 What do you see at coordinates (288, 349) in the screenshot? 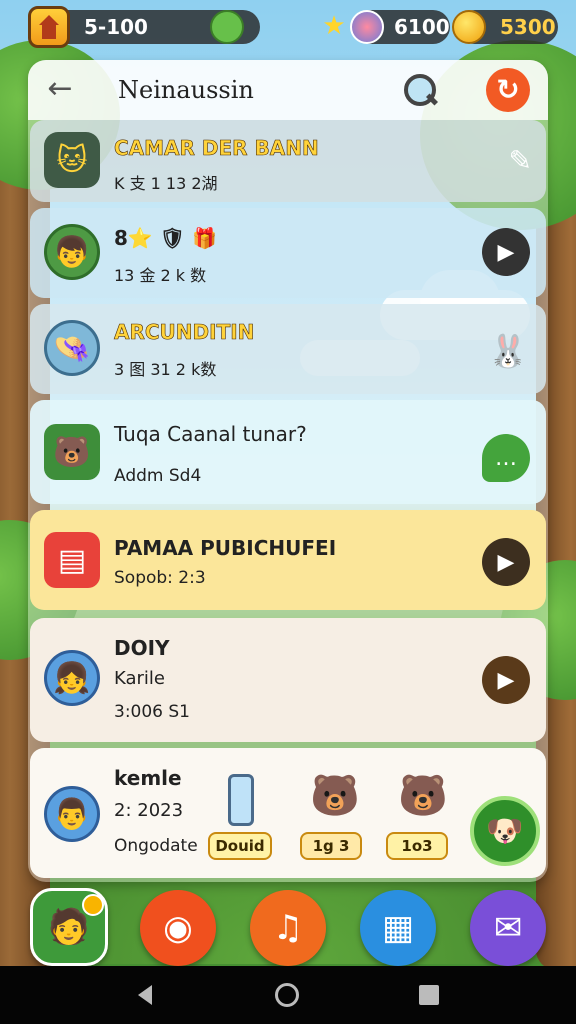
I see `list-item: 👒 ARCUNDITIN 3 图 31 2 k数 🐰` at bounding box center [288, 349].